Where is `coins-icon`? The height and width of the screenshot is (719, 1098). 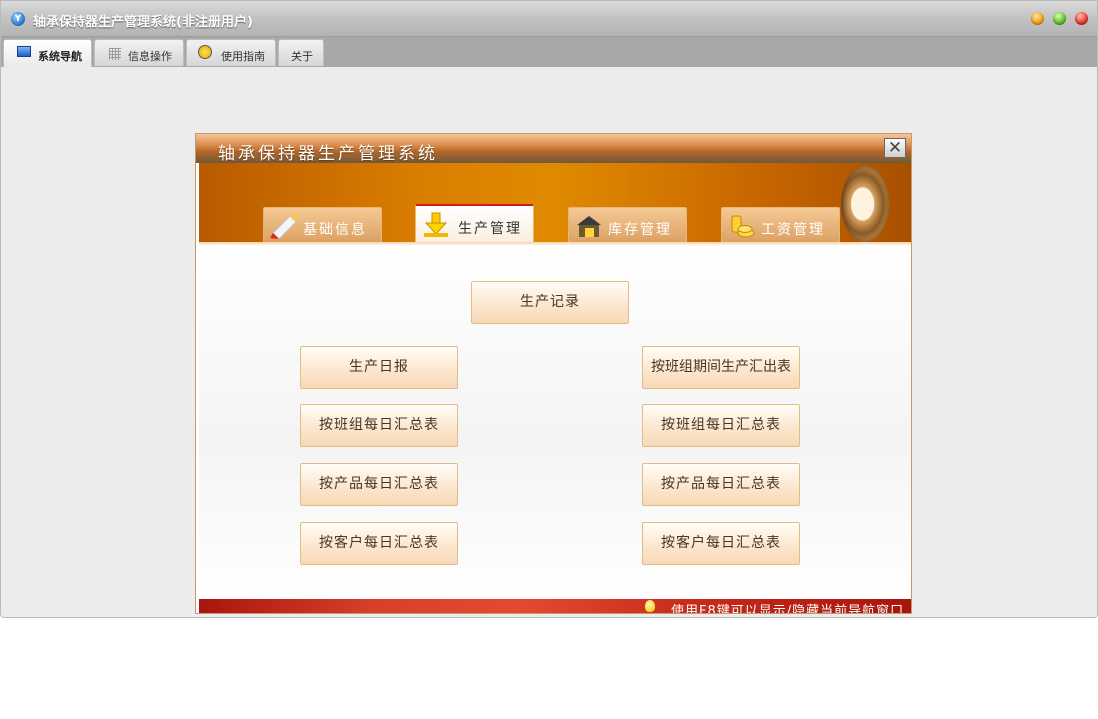 coins-icon is located at coordinates (743, 226).